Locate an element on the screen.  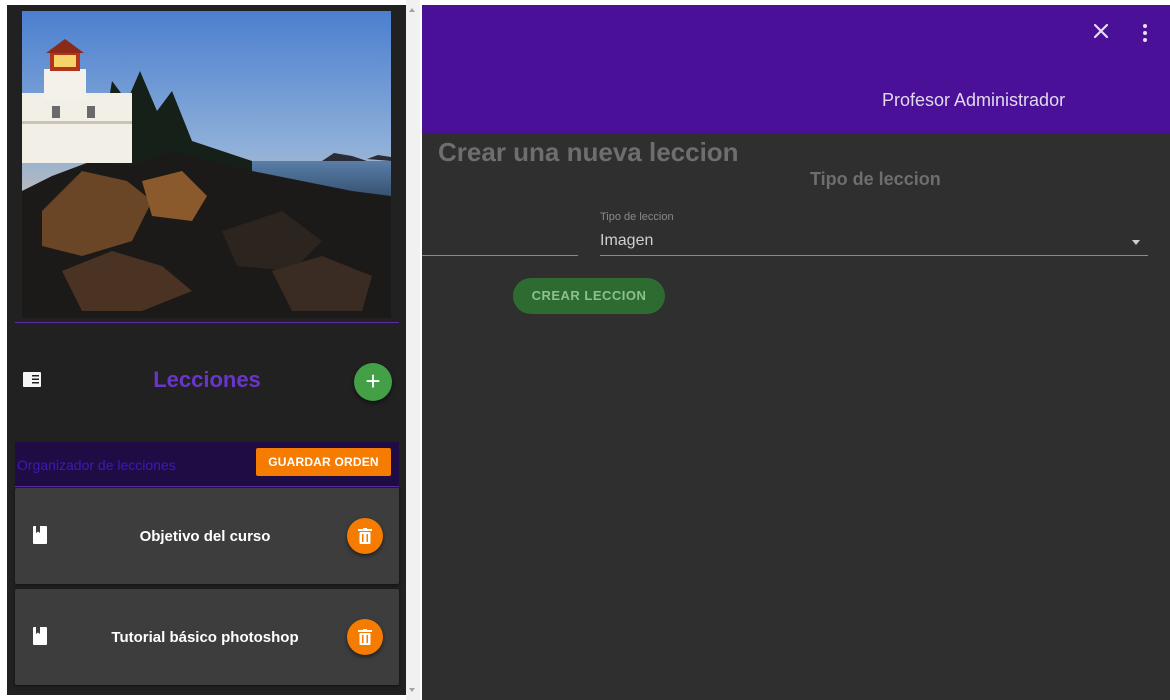
dropdown-arrow-icon is located at coordinates (1136, 242).